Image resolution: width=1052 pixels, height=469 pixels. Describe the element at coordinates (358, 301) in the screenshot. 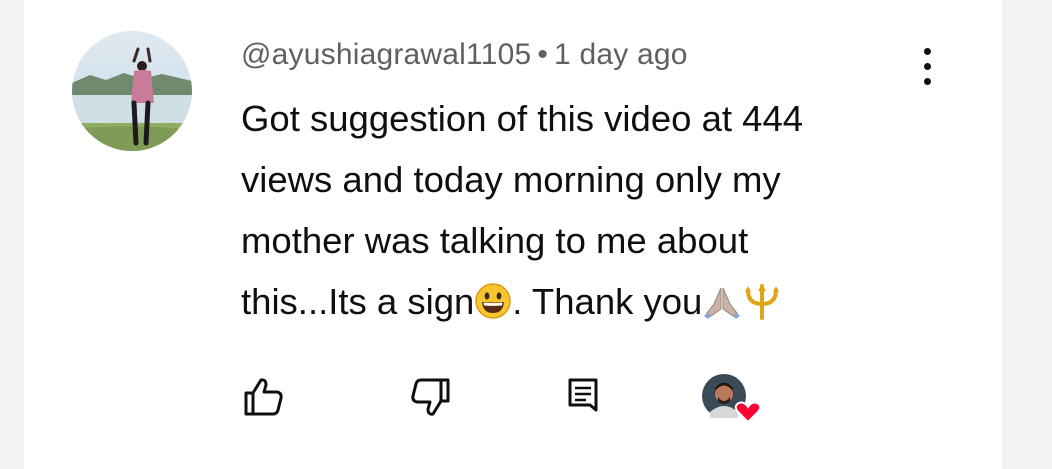

I see `comment-text-line-4a: this...Its a sign` at that location.